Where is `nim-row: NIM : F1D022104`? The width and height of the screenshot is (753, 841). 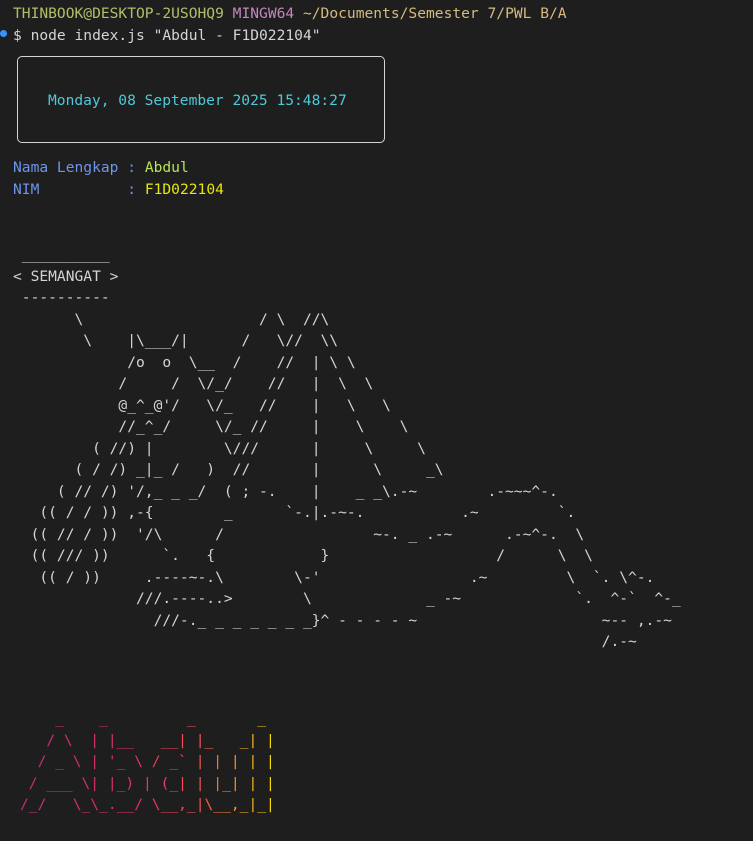
nim-row: NIM : F1D022104 is located at coordinates (118, 190).